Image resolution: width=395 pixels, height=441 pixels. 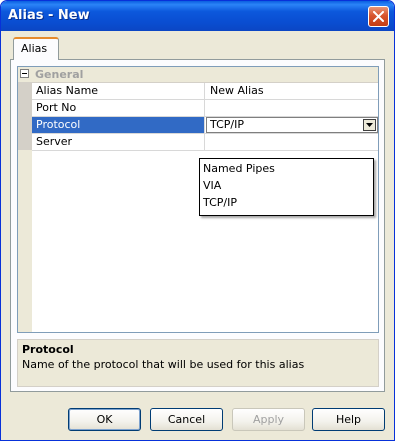 What do you see at coordinates (227, 124) in the screenshot?
I see `protocol-selected-value: TCP/IP` at bounding box center [227, 124].